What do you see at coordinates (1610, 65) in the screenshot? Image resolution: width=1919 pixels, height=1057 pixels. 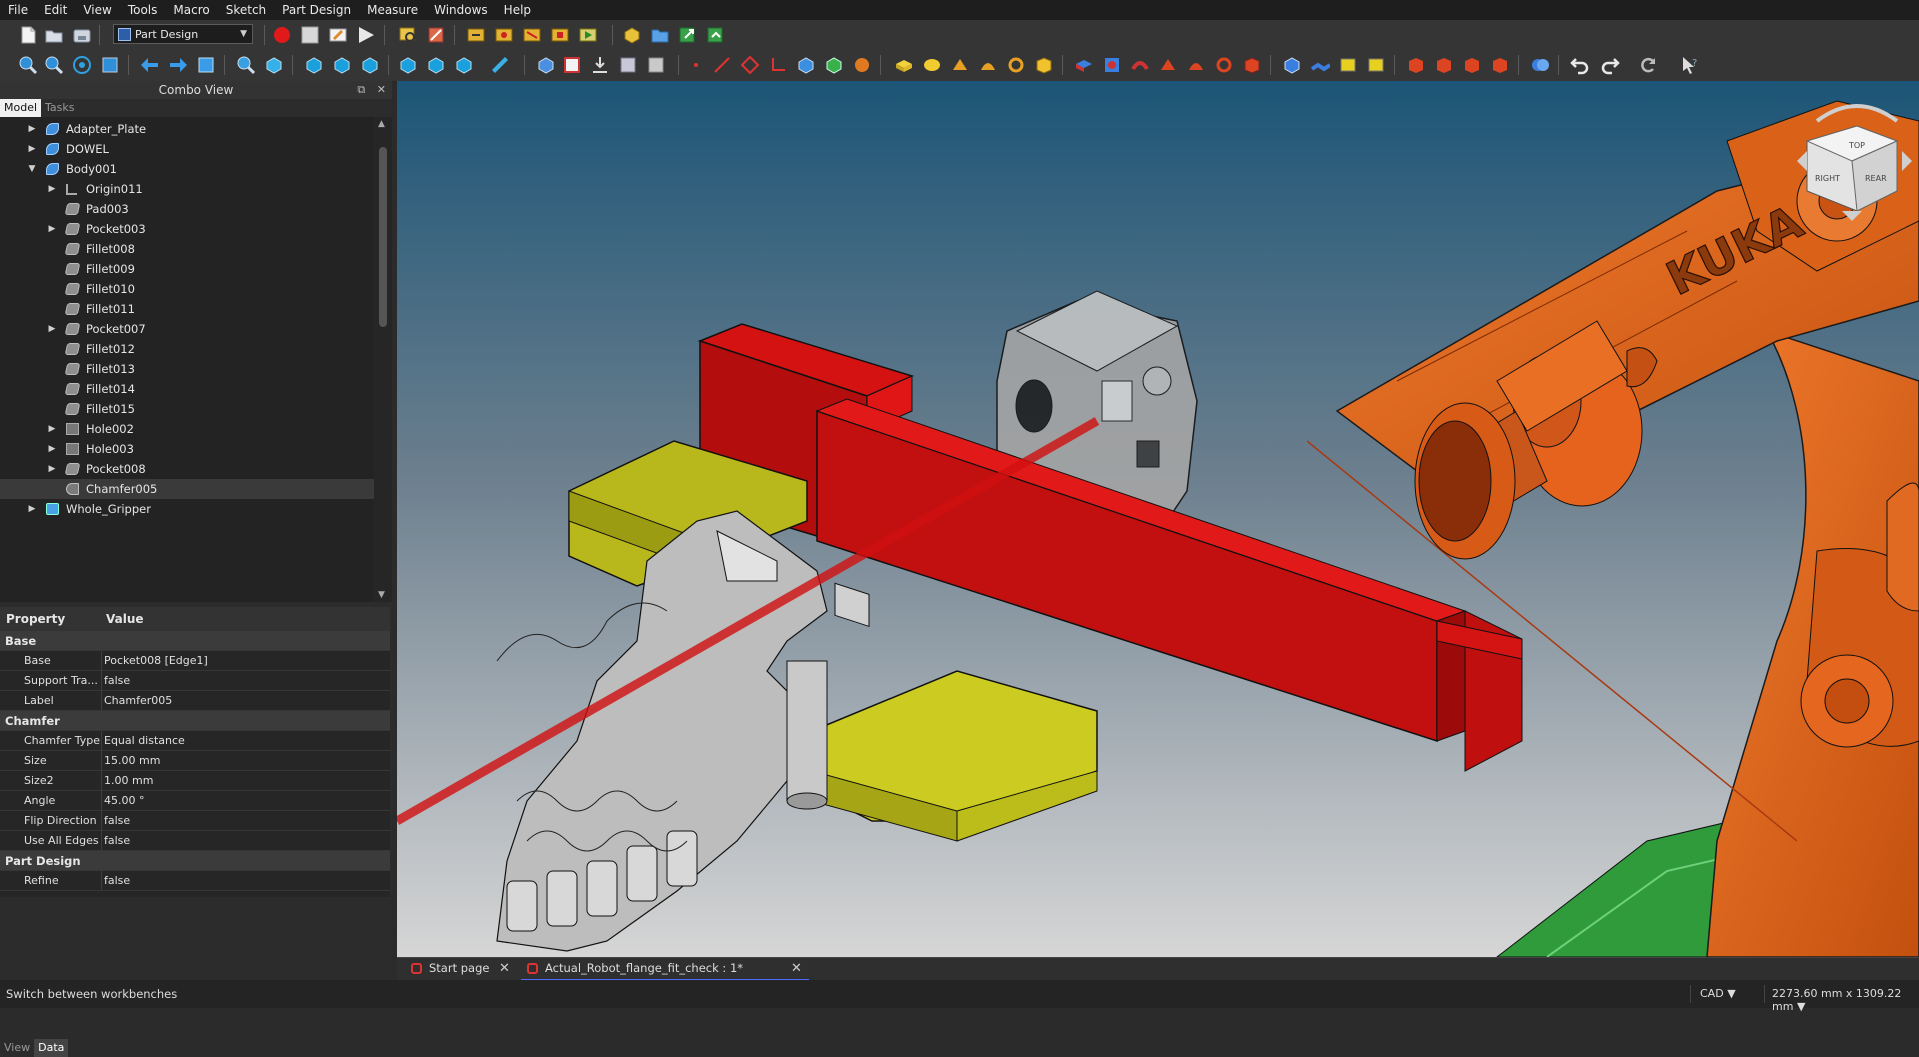 I see `redo-icon` at bounding box center [1610, 65].